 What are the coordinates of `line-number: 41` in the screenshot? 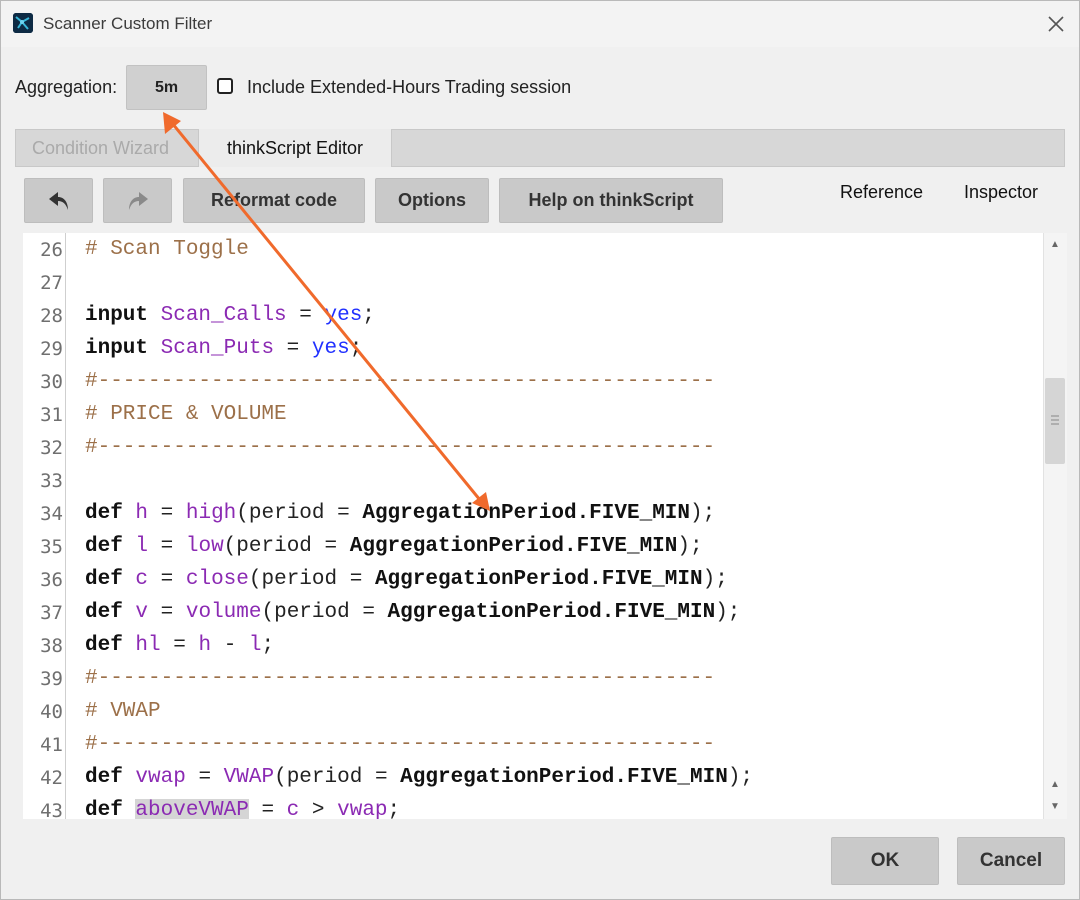 It's located at (51, 745).